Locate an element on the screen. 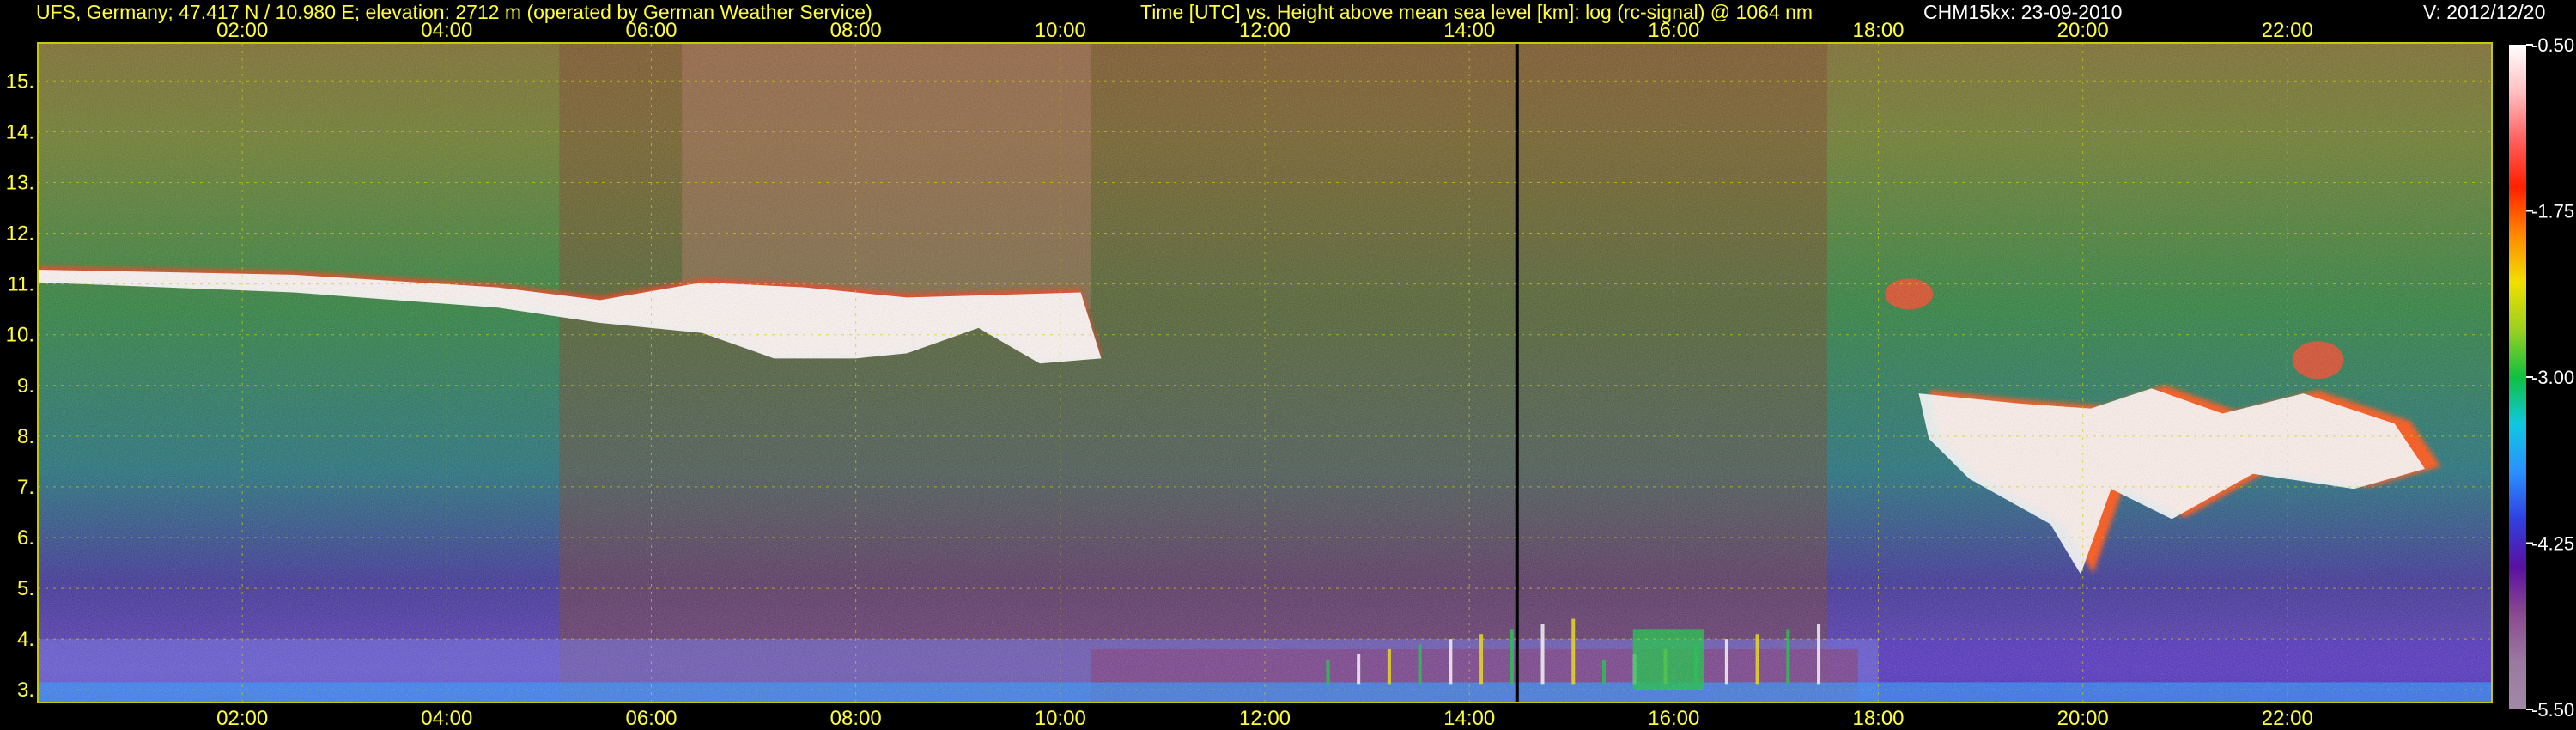  y-tick-label: 3. is located at coordinates (25, 690).